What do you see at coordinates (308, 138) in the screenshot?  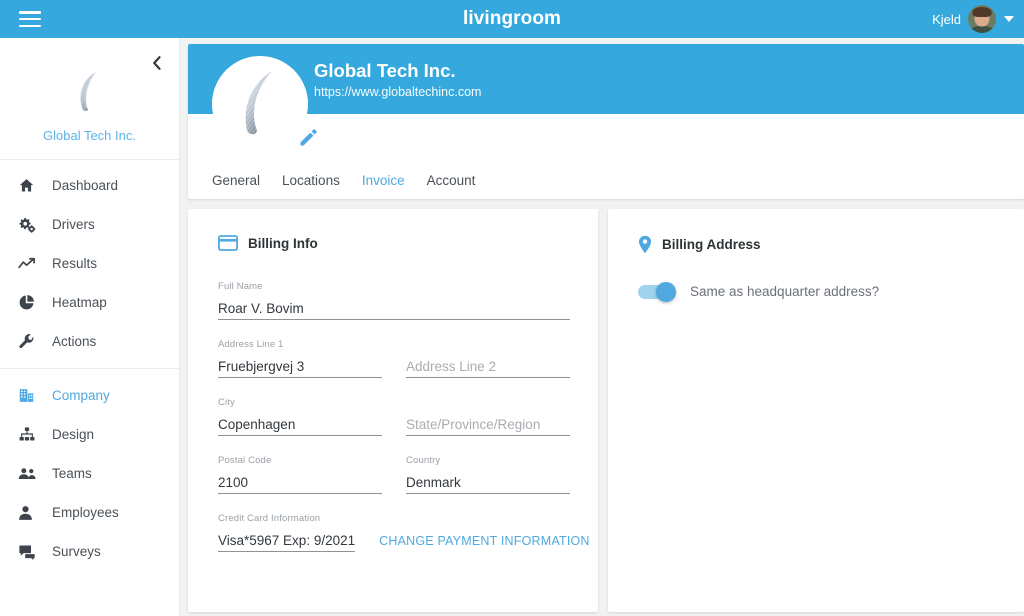 I see `pencil-icon` at bounding box center [308, 138].